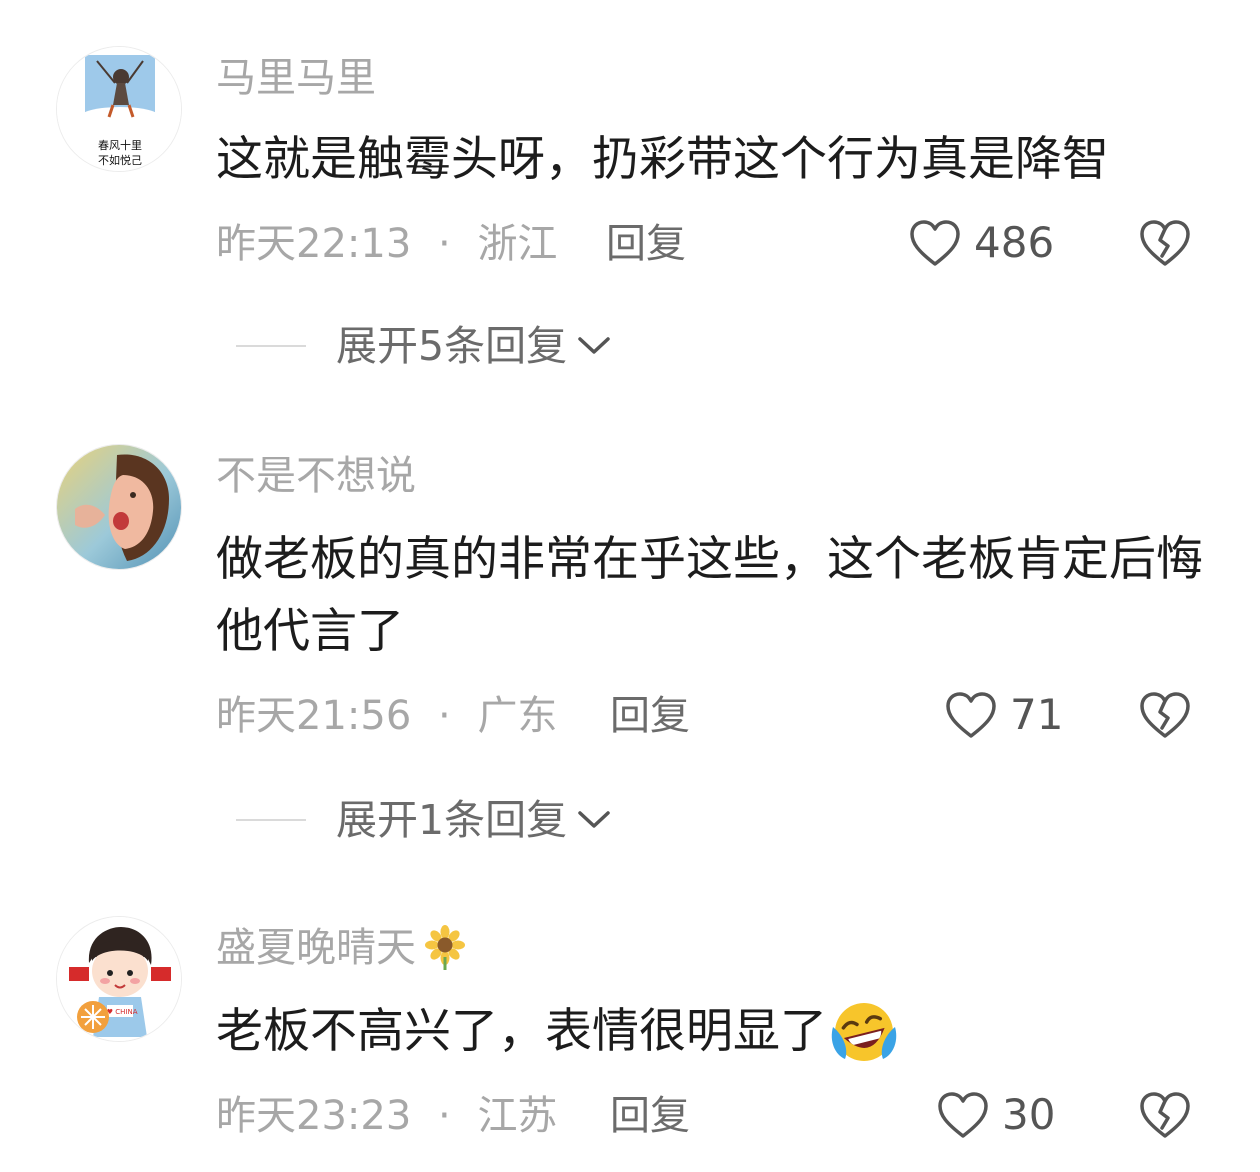 This screenshot has height=1172, width=1260. I want to click on username: 盛夏晚晴天, so click(342, 948).